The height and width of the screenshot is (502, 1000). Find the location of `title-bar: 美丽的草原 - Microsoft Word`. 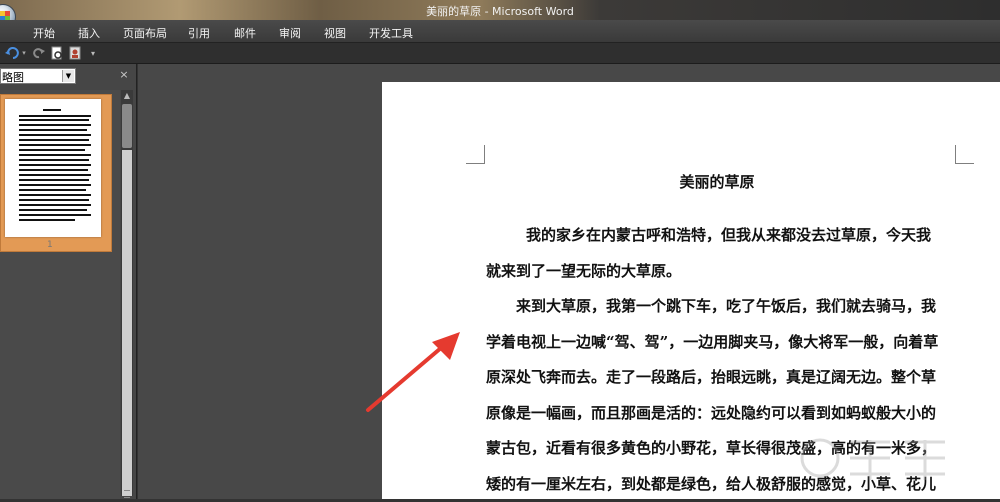

title-bar: 美丽的草原 - Microsoft Word is located at coordinates (500, 10).